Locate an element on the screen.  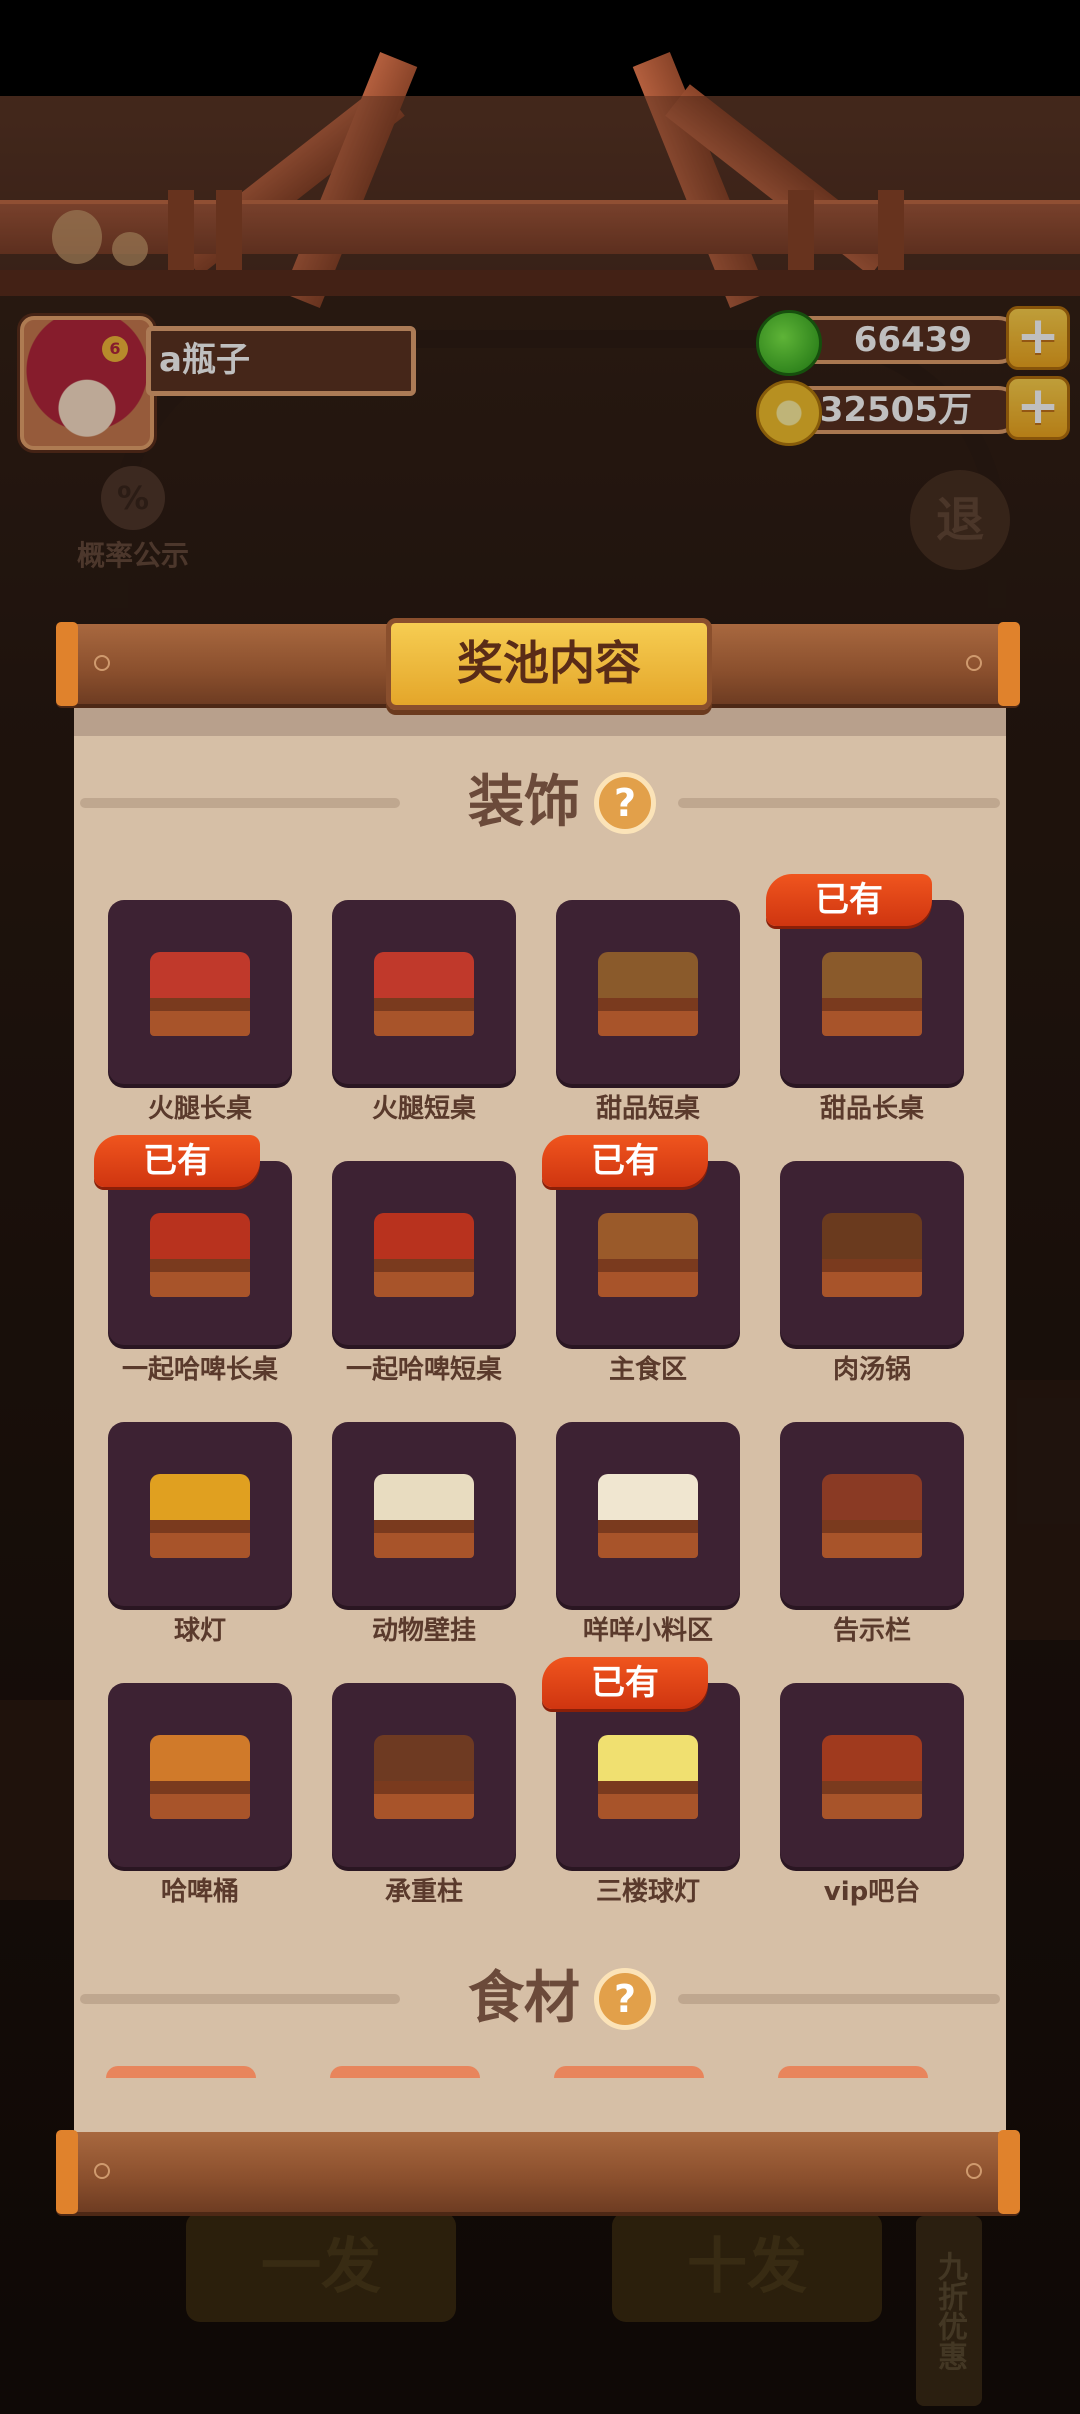
decoration-item-label: 肉汤锅 is located at coordinates (871, 1370).